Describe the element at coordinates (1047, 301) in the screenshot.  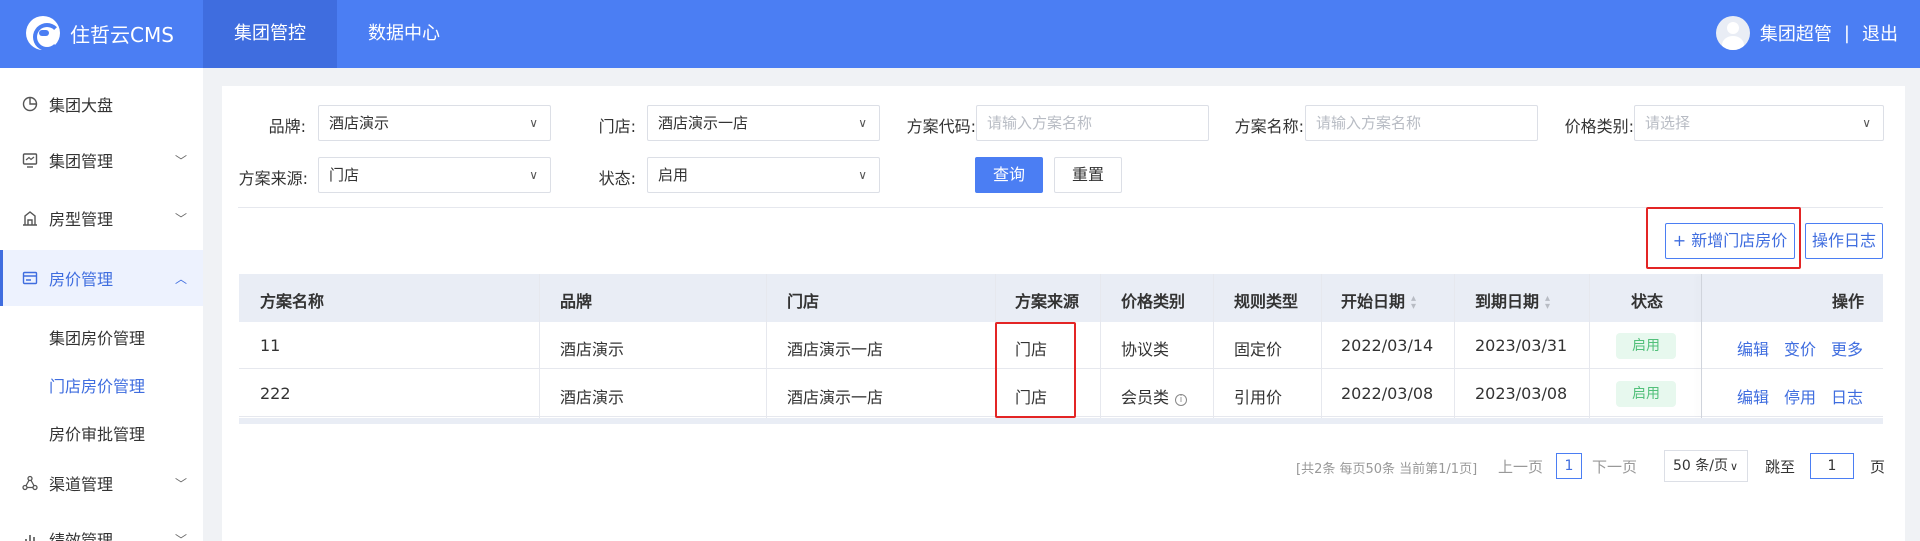
I see `col-header-source: 方案来源` at that location.